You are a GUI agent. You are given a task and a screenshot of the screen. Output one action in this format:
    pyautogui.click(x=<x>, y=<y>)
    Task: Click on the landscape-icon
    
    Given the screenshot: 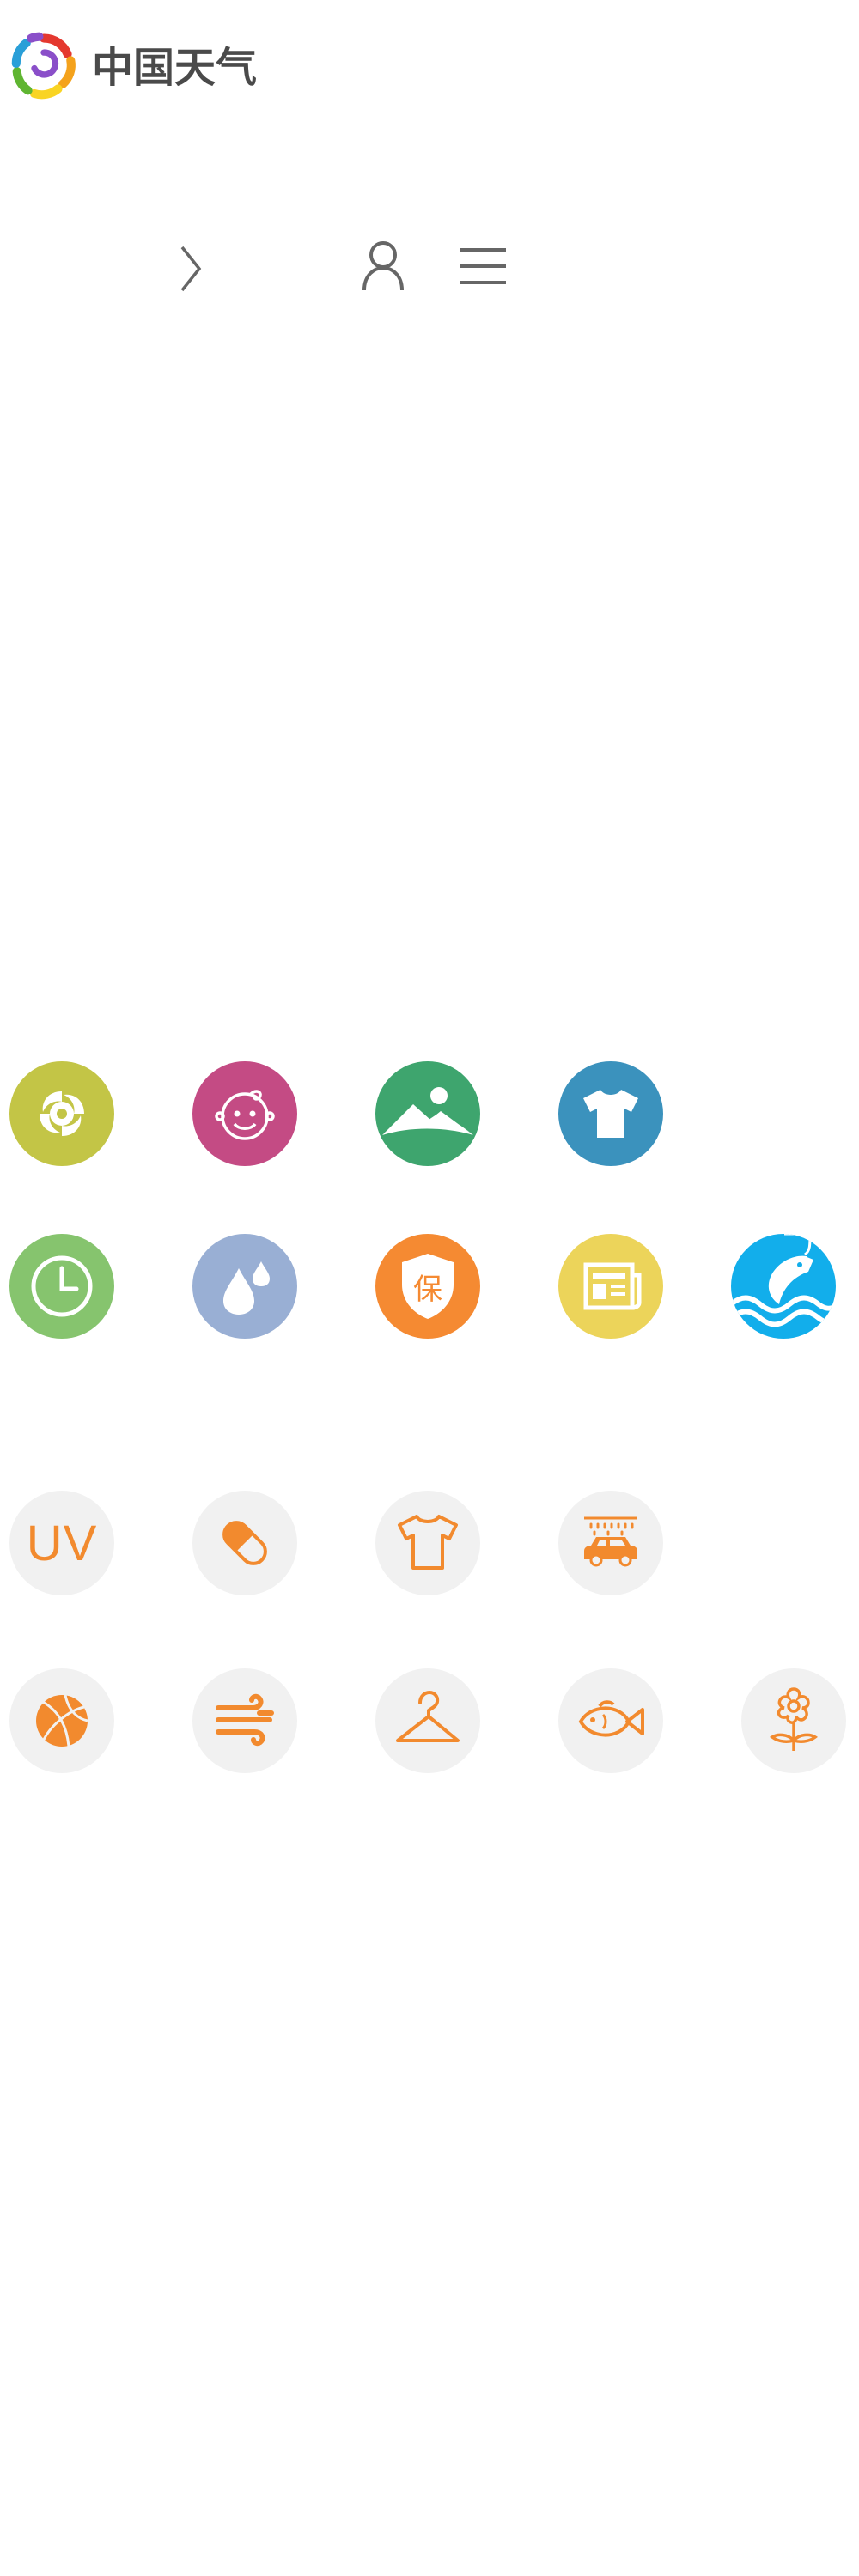 What is the action you would take?
    pyautogui.click(x=427, y=1111)
    